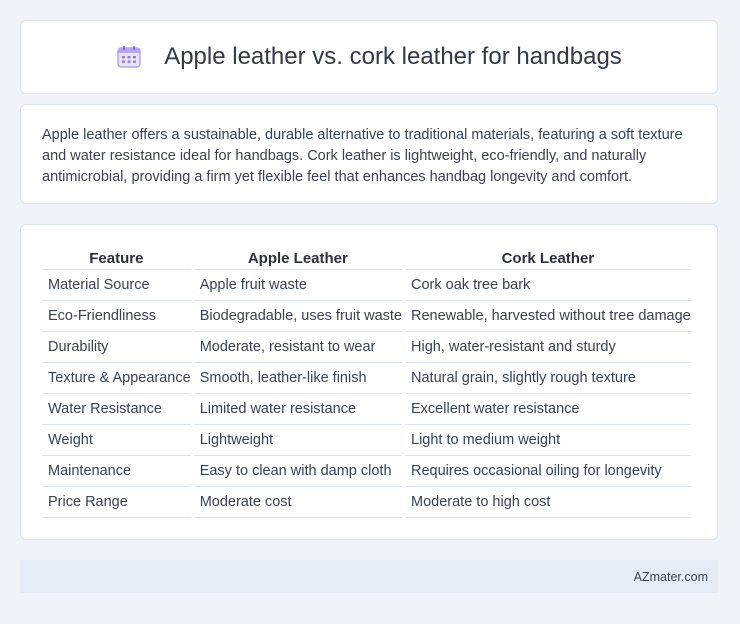 The image size is (740, 624). What do you see at coordinates (116, 440) in the screenshot?
I see `table-cell-feature: Weight` at bounding box center [116, 440].